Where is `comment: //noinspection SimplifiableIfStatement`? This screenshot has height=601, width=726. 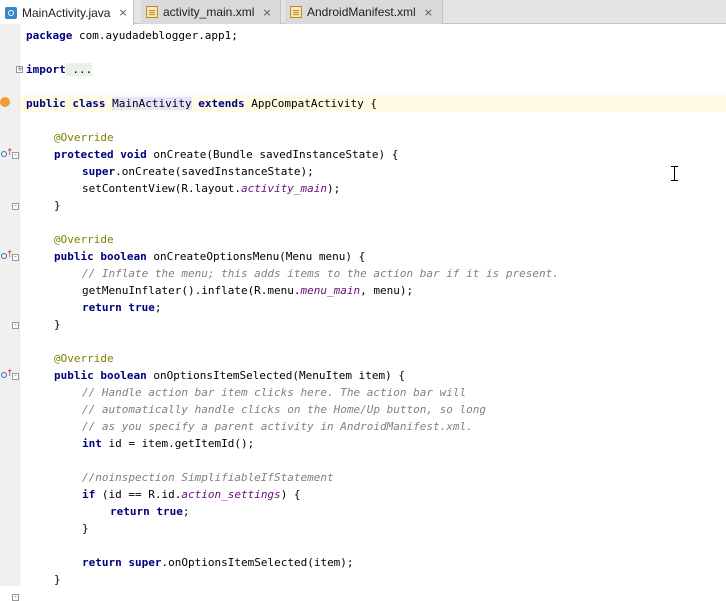 comment: //noinspection SimplifiableIfStatement is located at coordinates (208, 477).